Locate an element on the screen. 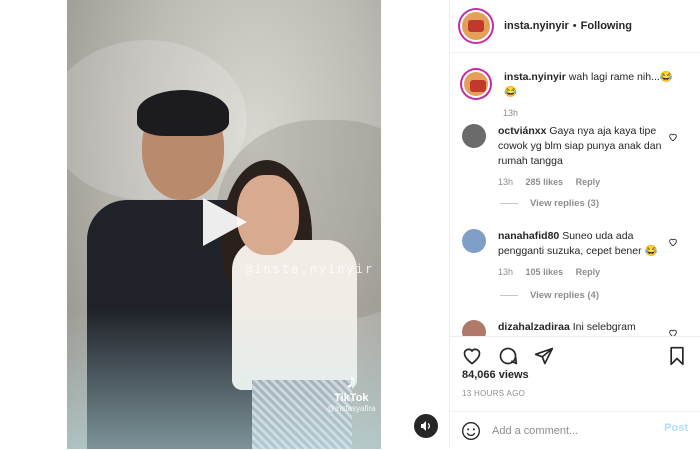 This screenshot has width=700, height=450. comment-likes: 285 likes is located at coordinates (545, 182).